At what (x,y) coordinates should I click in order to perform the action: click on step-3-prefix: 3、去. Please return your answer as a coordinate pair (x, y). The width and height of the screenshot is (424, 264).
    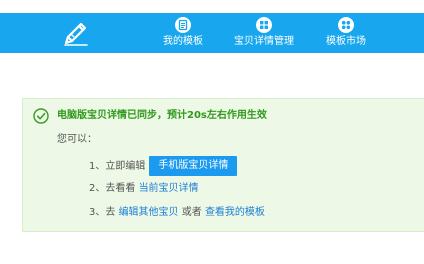
    Looking at the image, I should click on (102, 212).